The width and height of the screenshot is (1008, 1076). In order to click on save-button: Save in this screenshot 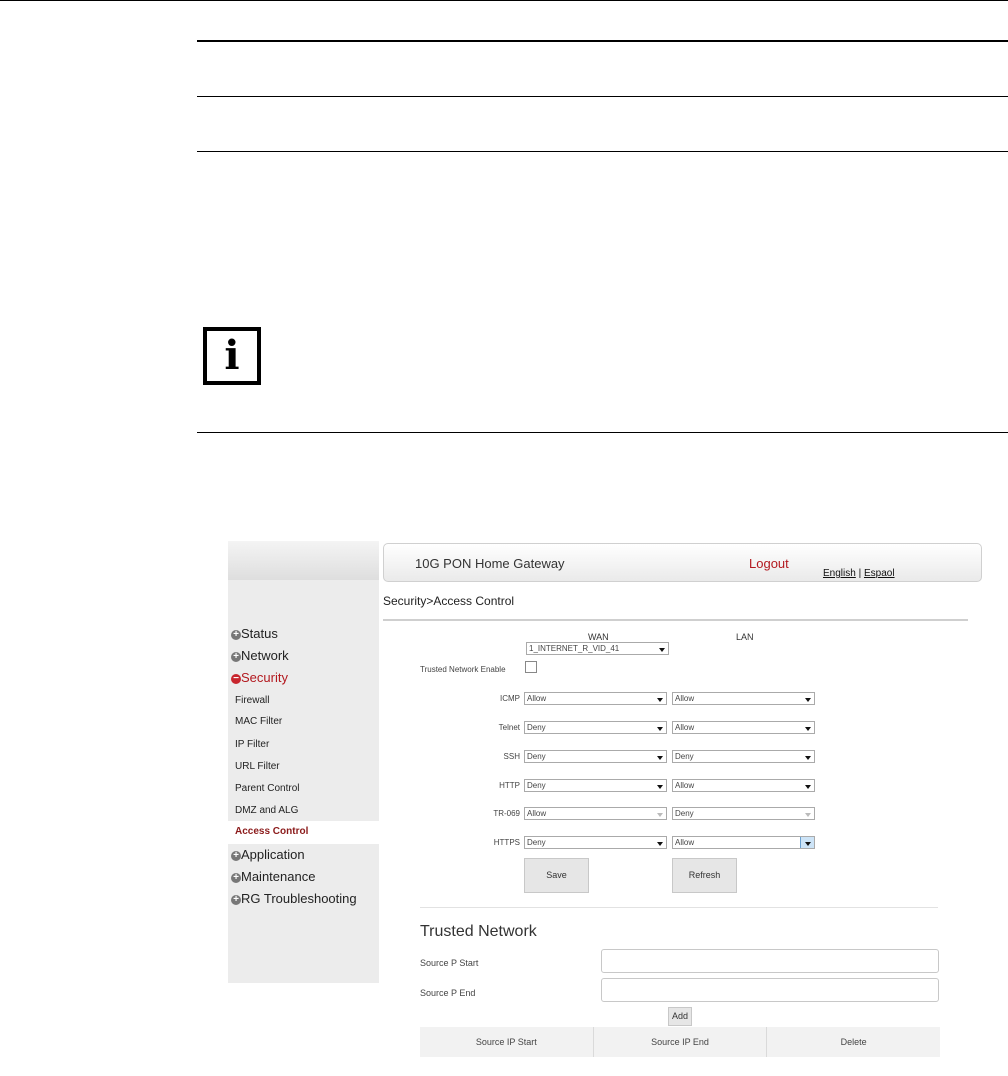, I will do `click(556, 875)`.